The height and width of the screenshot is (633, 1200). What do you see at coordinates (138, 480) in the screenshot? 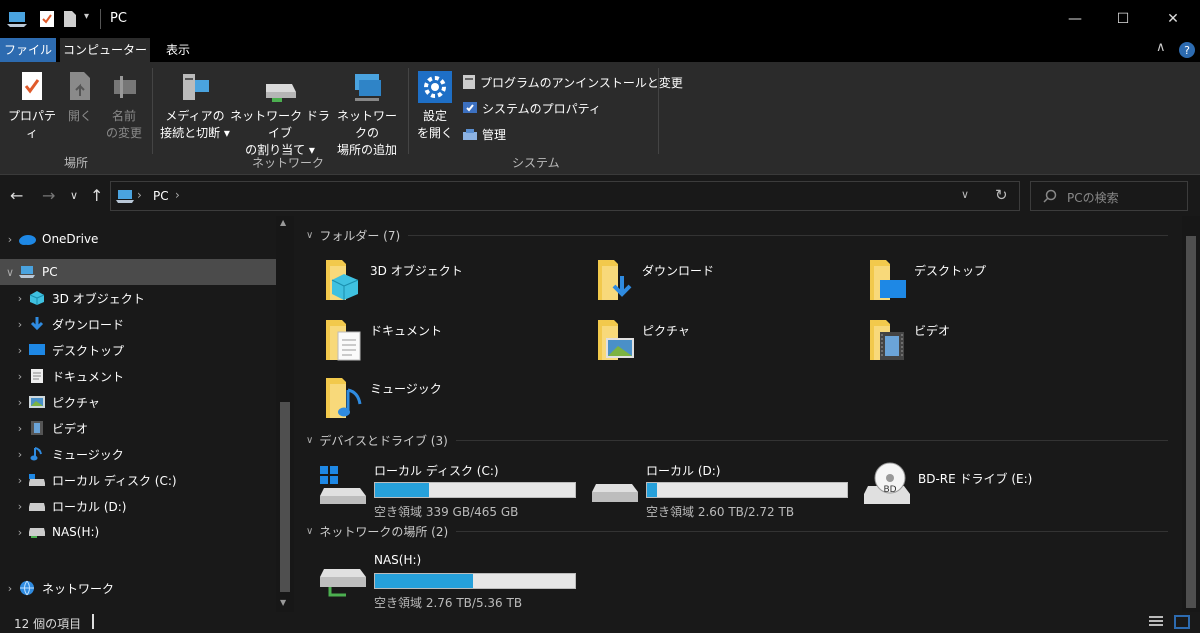
I see `nav-item-local-disk-c: › ローカル ディスク (C:)` at bounding box center [138, 480].